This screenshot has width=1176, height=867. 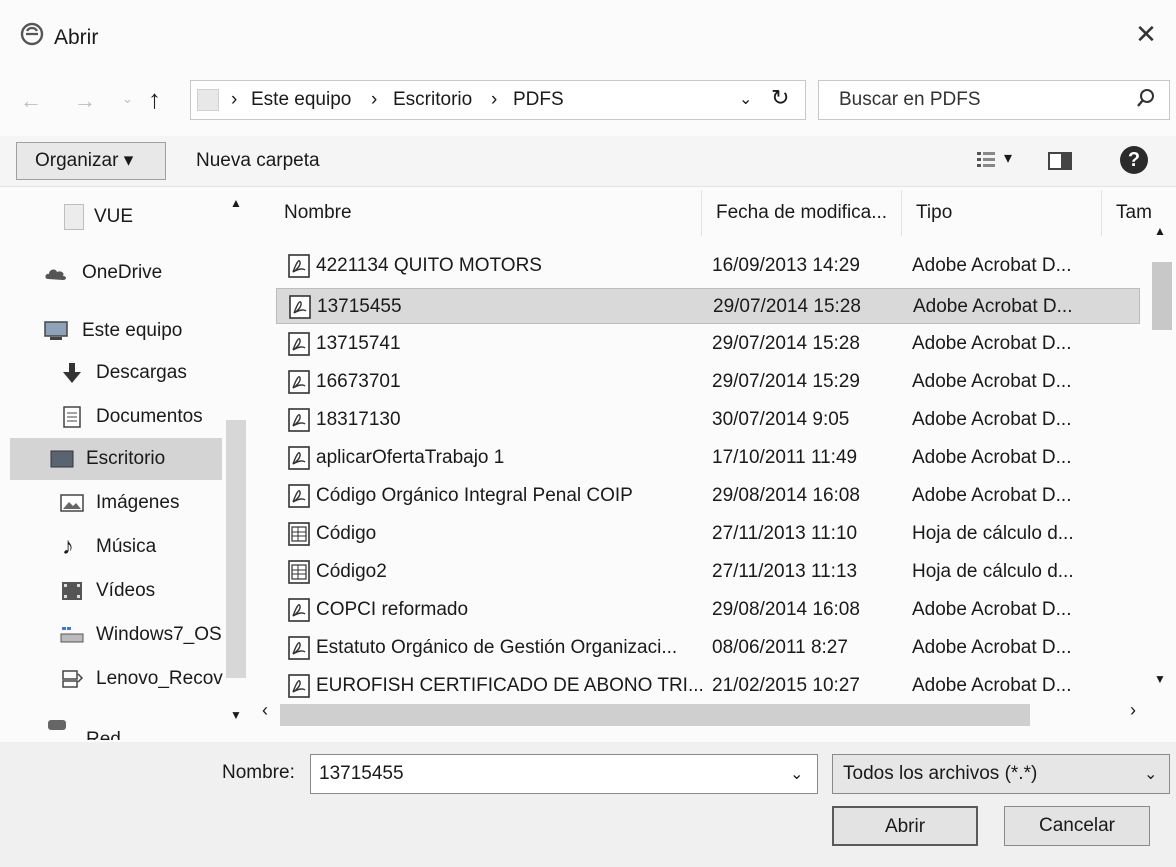 What do you see at coordinates (115, 547) in the screenshot?
I see `sidebar-item-musica: ♪ Música` at bounding box center [115, 547].